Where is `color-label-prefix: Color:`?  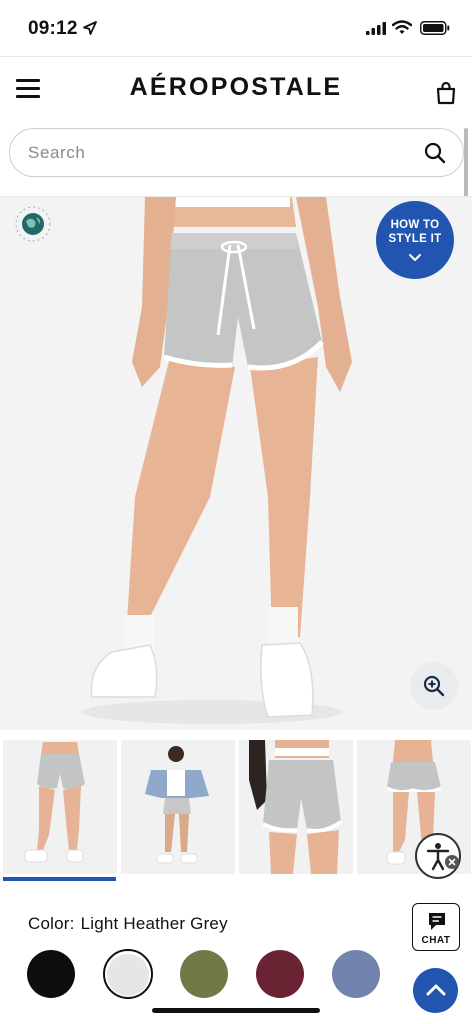
color-label-prefix: Color: is located at coordinates (51, 923).